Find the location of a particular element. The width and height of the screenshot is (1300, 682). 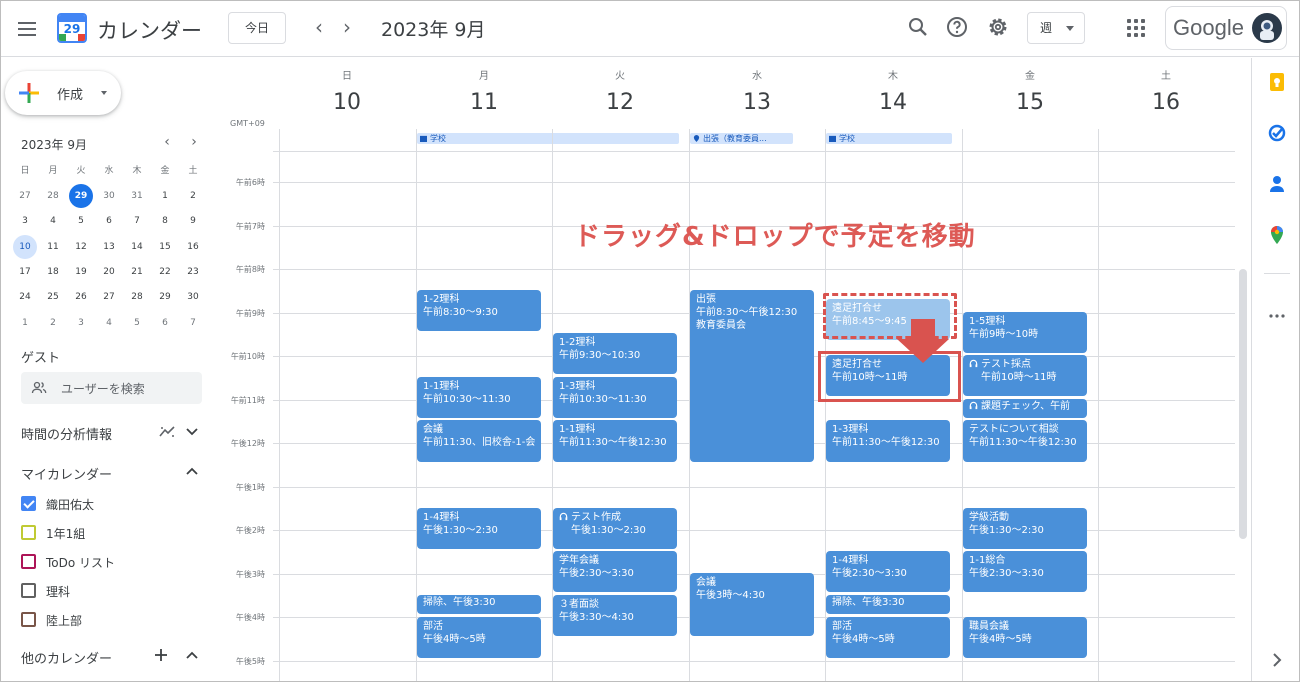

day-header: 金 15 is located at coordinates (1030, 91).